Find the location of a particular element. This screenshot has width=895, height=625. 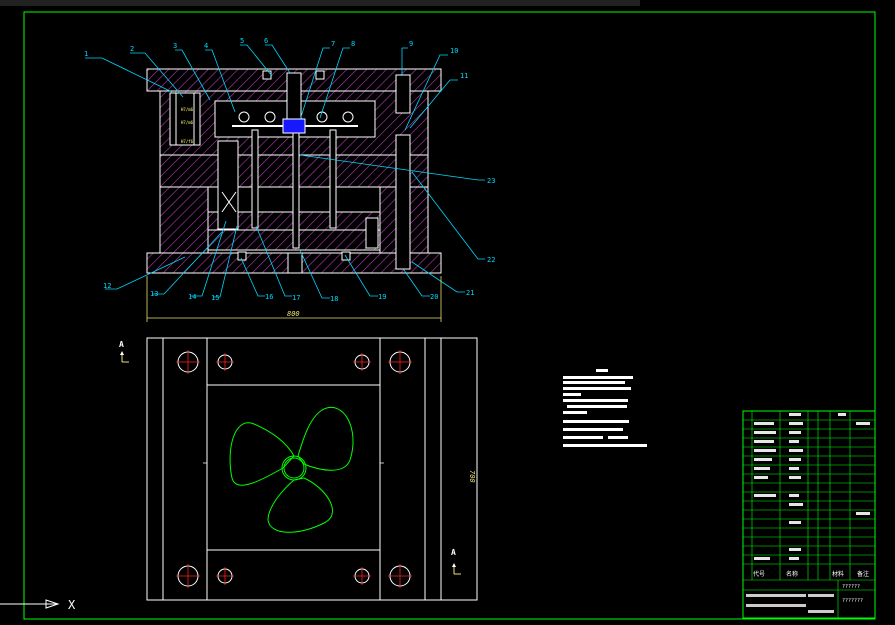

fan-part is located at coordinates (291, 470).